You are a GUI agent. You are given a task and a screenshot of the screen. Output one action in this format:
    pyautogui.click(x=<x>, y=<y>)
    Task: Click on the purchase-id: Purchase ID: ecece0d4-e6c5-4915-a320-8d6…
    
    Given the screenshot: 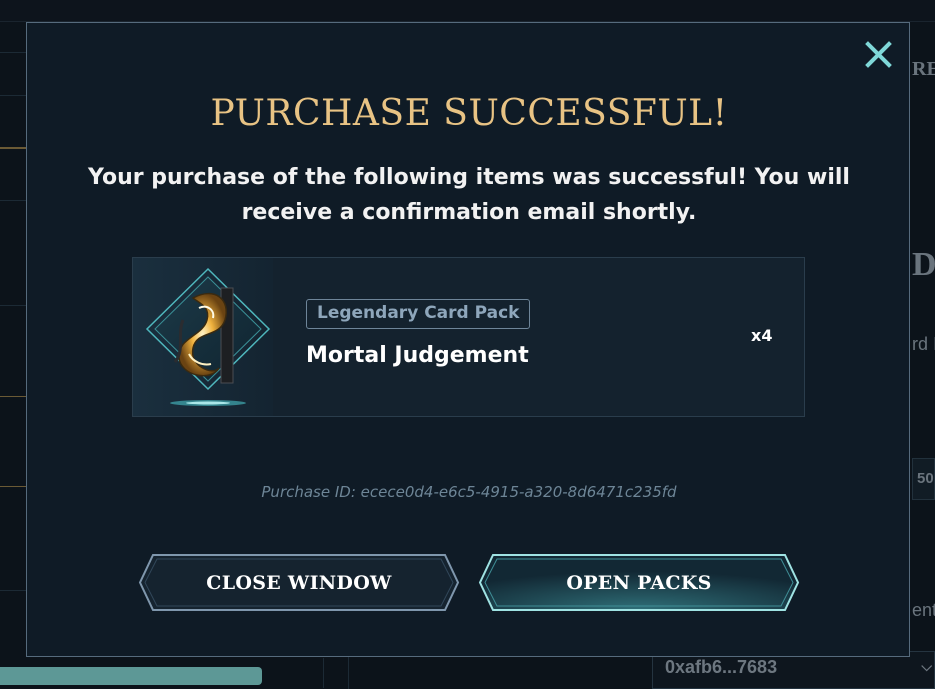 What is the action you would take?
    pyautogui.click(x=469, y=492)
    